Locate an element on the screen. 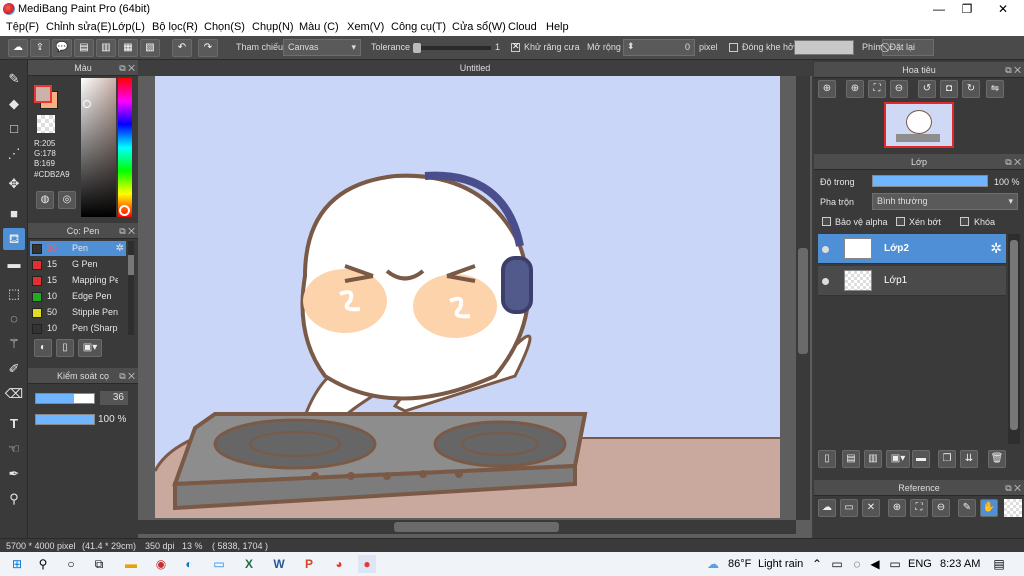 Image resolution: width=1024 pixels, height=576 pixels. hue-slider-knob is located at coordinates (124, 210).